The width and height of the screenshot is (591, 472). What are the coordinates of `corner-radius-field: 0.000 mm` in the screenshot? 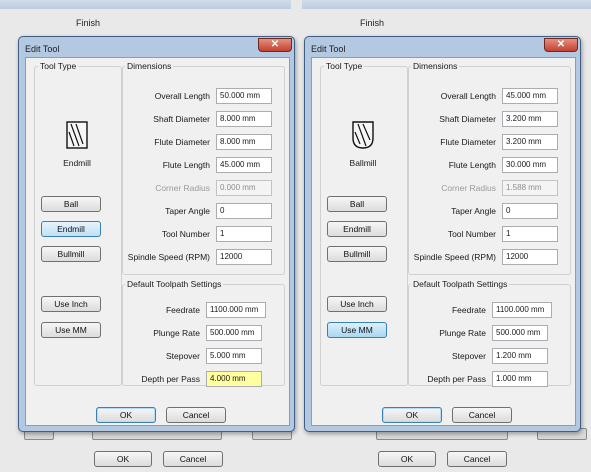 It's located at (244, 188).